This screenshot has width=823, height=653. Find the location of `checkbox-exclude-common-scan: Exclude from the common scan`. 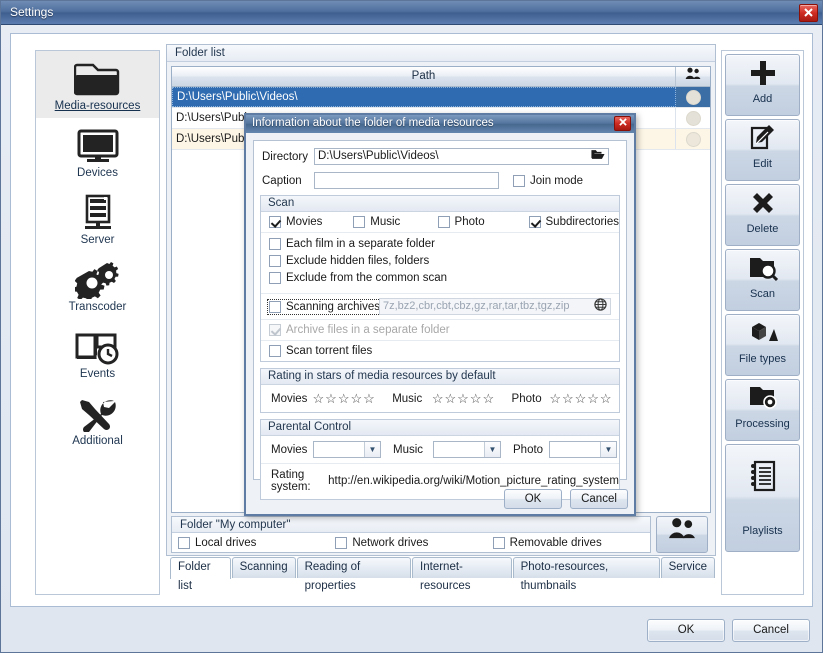

checkbox-exclude-common-scan: Exclude from the common scan is located at coordinates (358, 278).